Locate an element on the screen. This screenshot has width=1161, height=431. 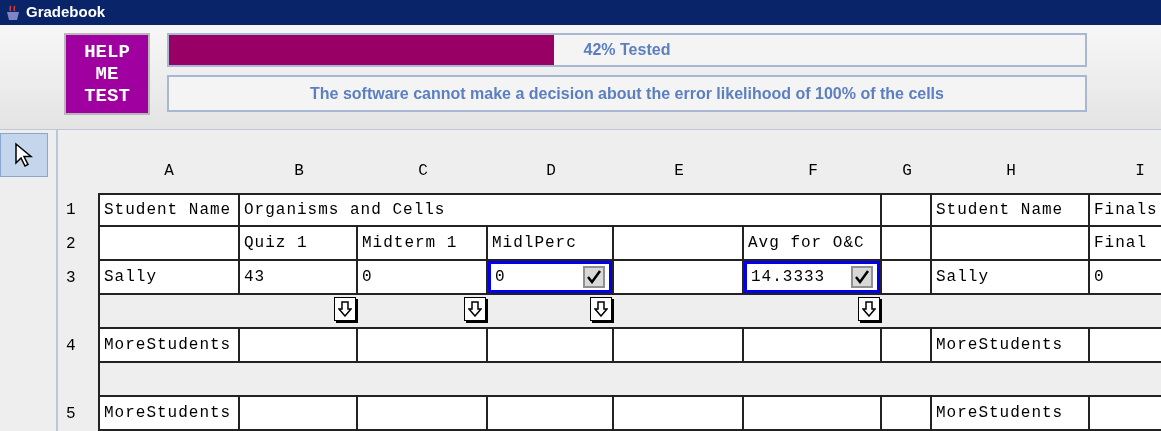
table-cell: 43 is located at coordinates (299, 278).